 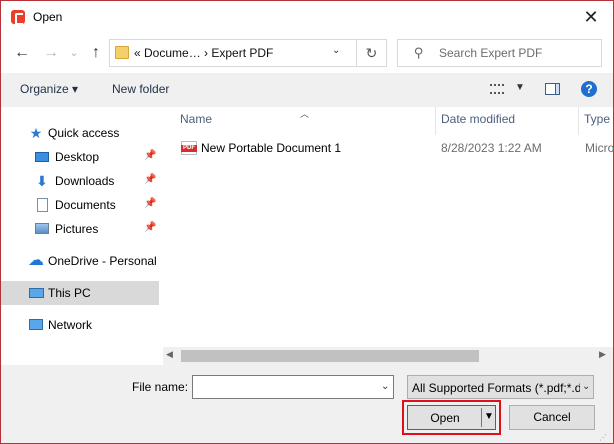 What do you see at coordinates (49, 89) in the screenshot?
I see `organize-menu-button: Organize ▾` at bounding box center [49, 89].